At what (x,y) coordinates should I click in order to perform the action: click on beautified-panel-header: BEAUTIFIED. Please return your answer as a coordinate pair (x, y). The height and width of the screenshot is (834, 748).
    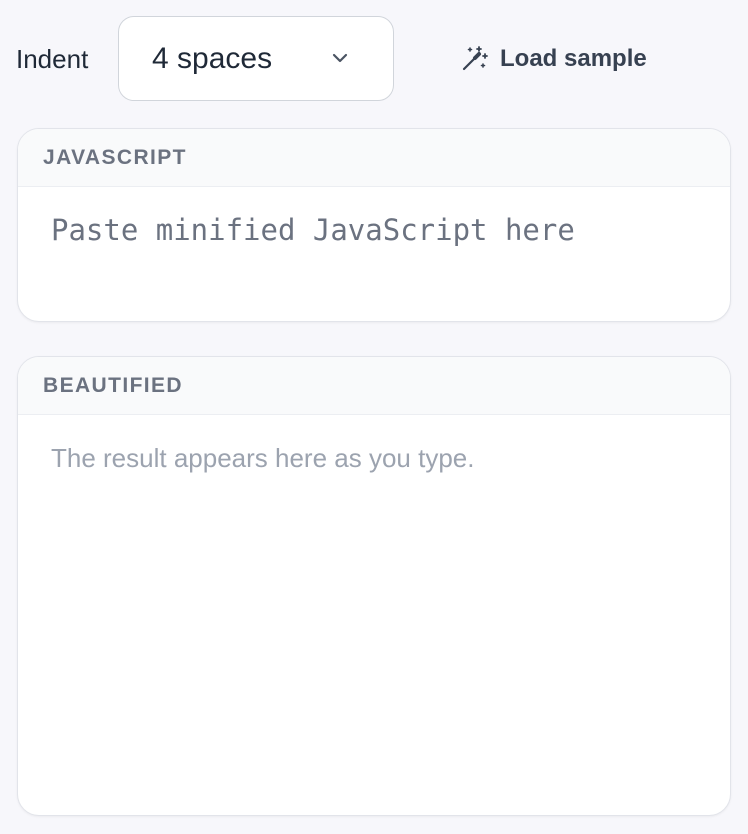
    Looking at the image, I should click on (374, 386).